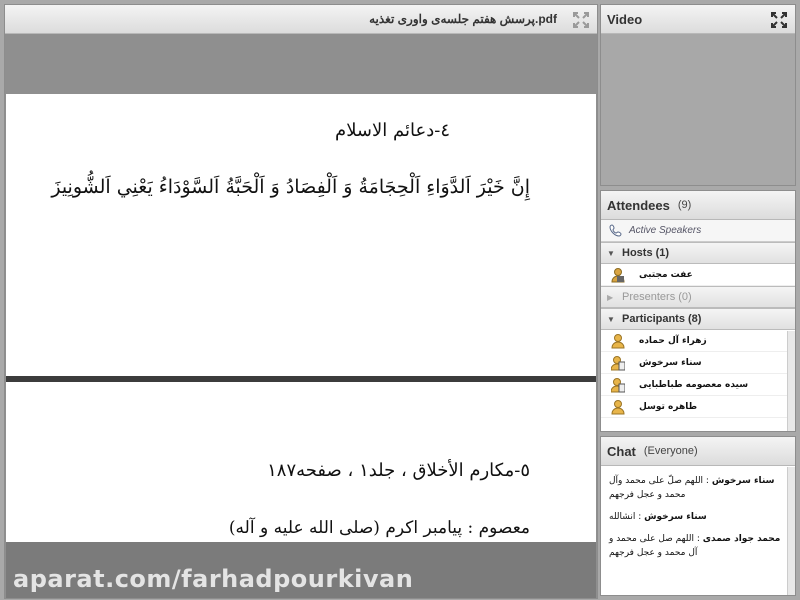  I want to click on attendee-row: زهراء آل حماده, so click(698, 341).